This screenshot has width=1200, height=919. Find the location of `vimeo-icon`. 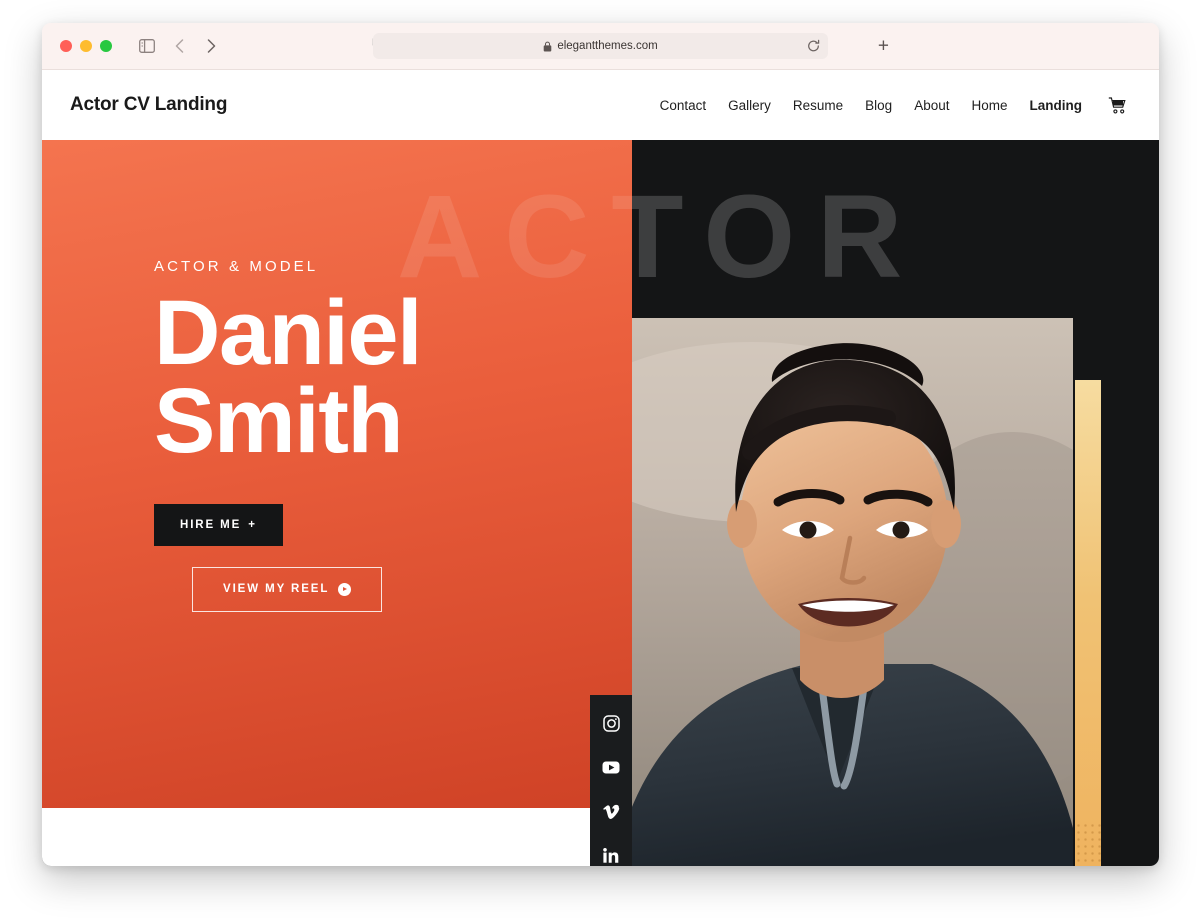

vimeo-icon is located at coordinates (611, 812).